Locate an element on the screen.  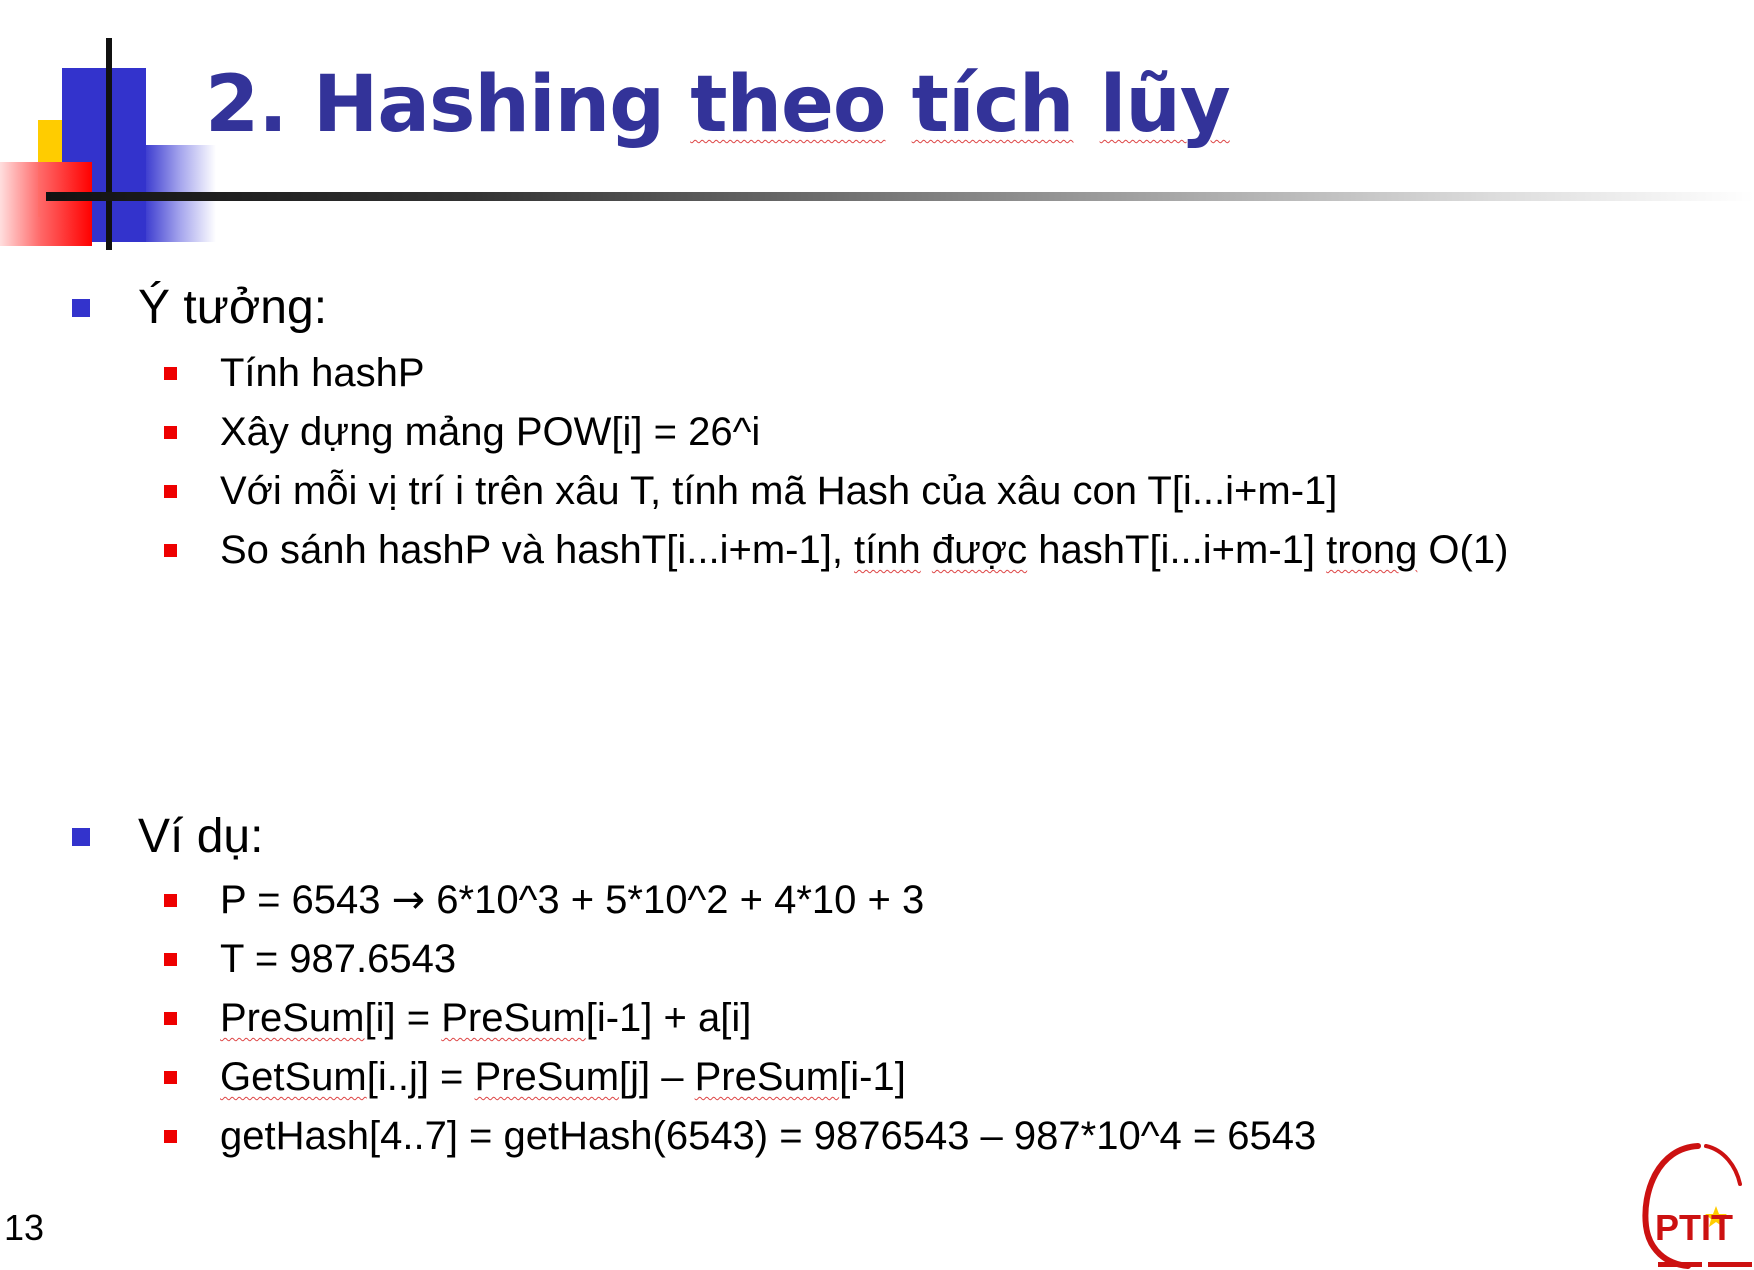
logo-text: PTIT is located at coordinates (1694, 1227).